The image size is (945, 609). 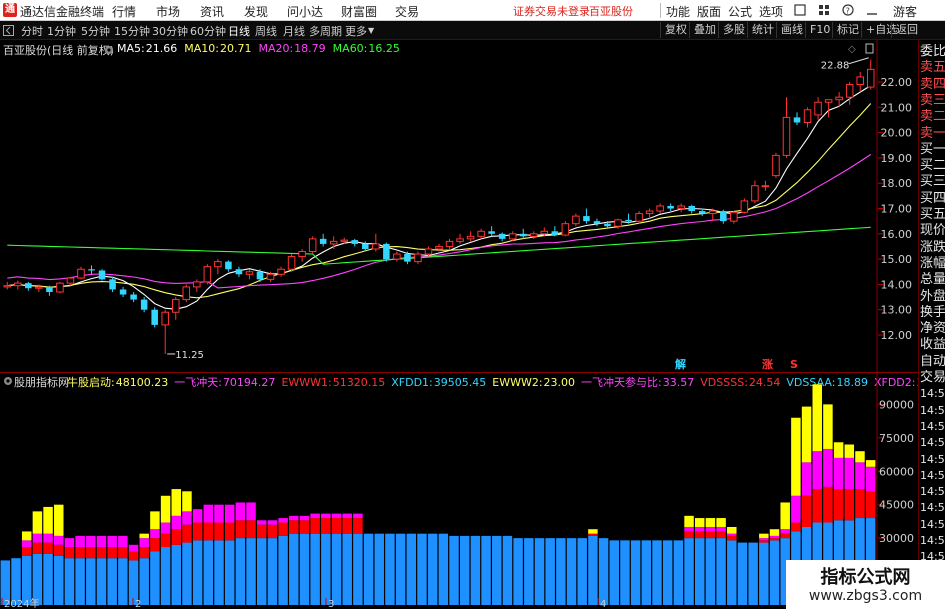 I want to click on menu-discover: 发现, so click(x=256, y=11).